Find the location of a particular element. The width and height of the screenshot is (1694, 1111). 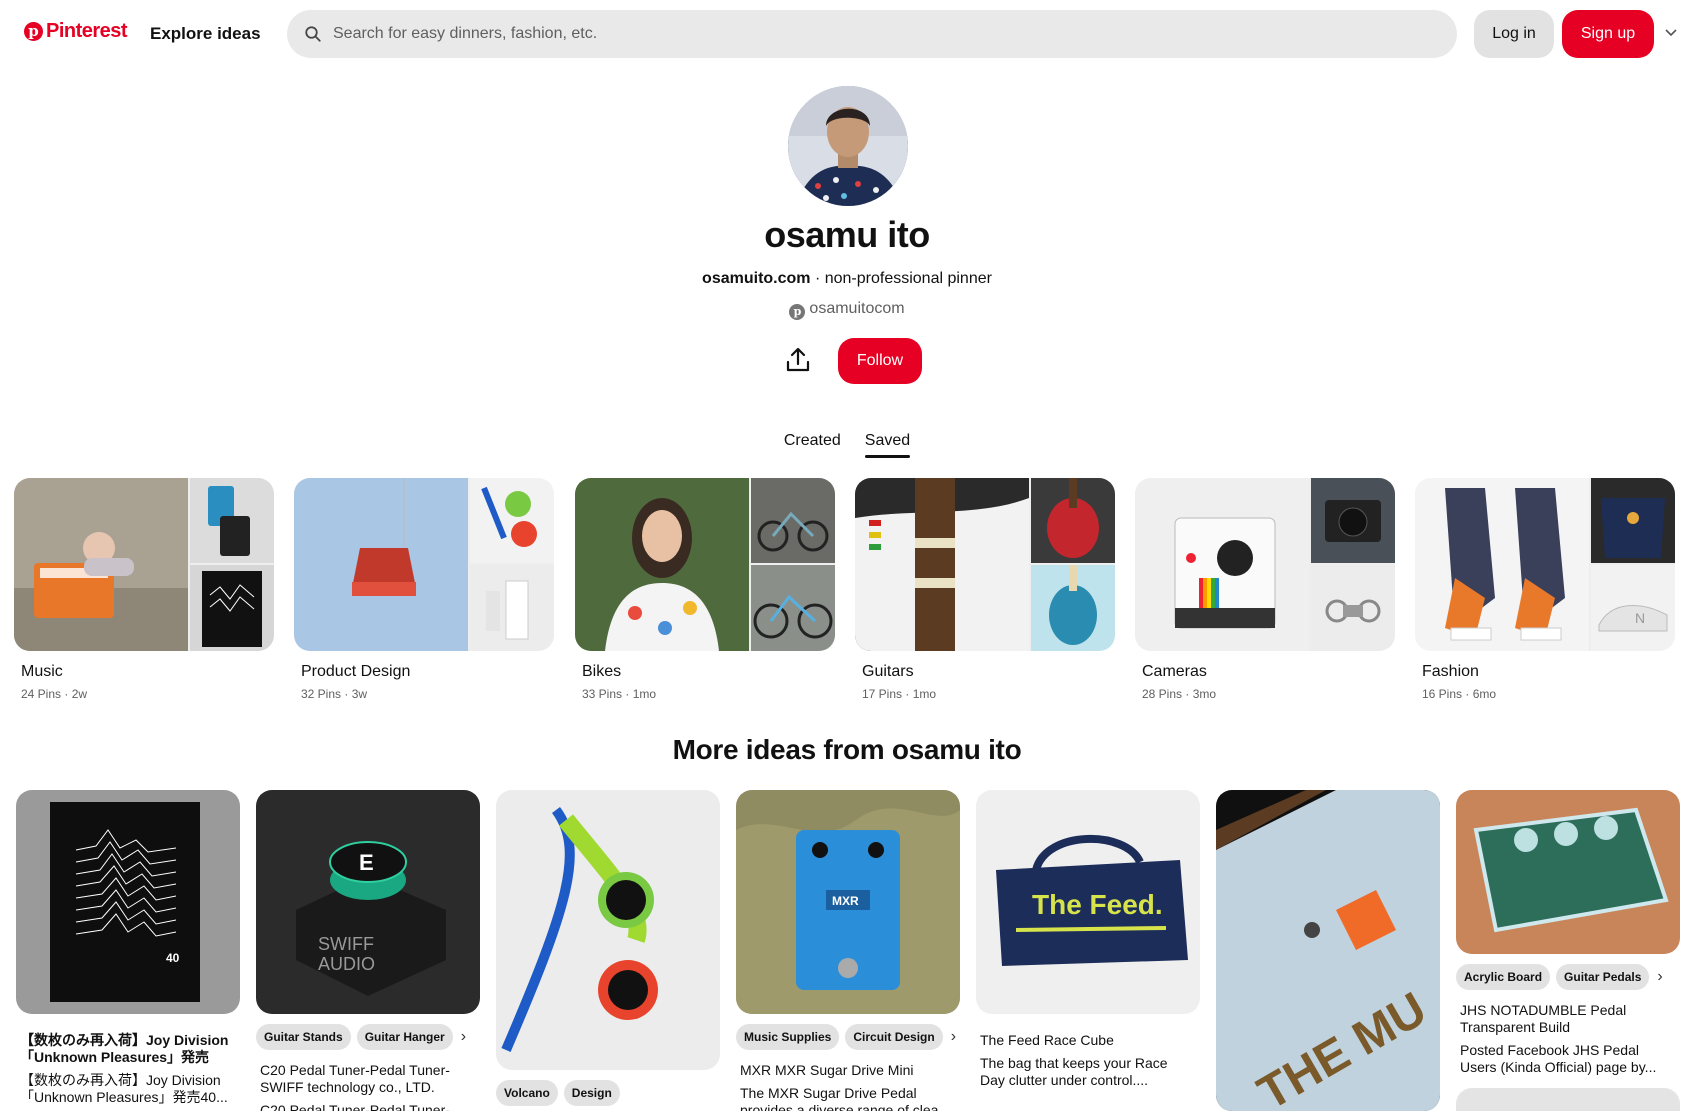

log-in-button: Log in is located at coordinates (1514, 34).